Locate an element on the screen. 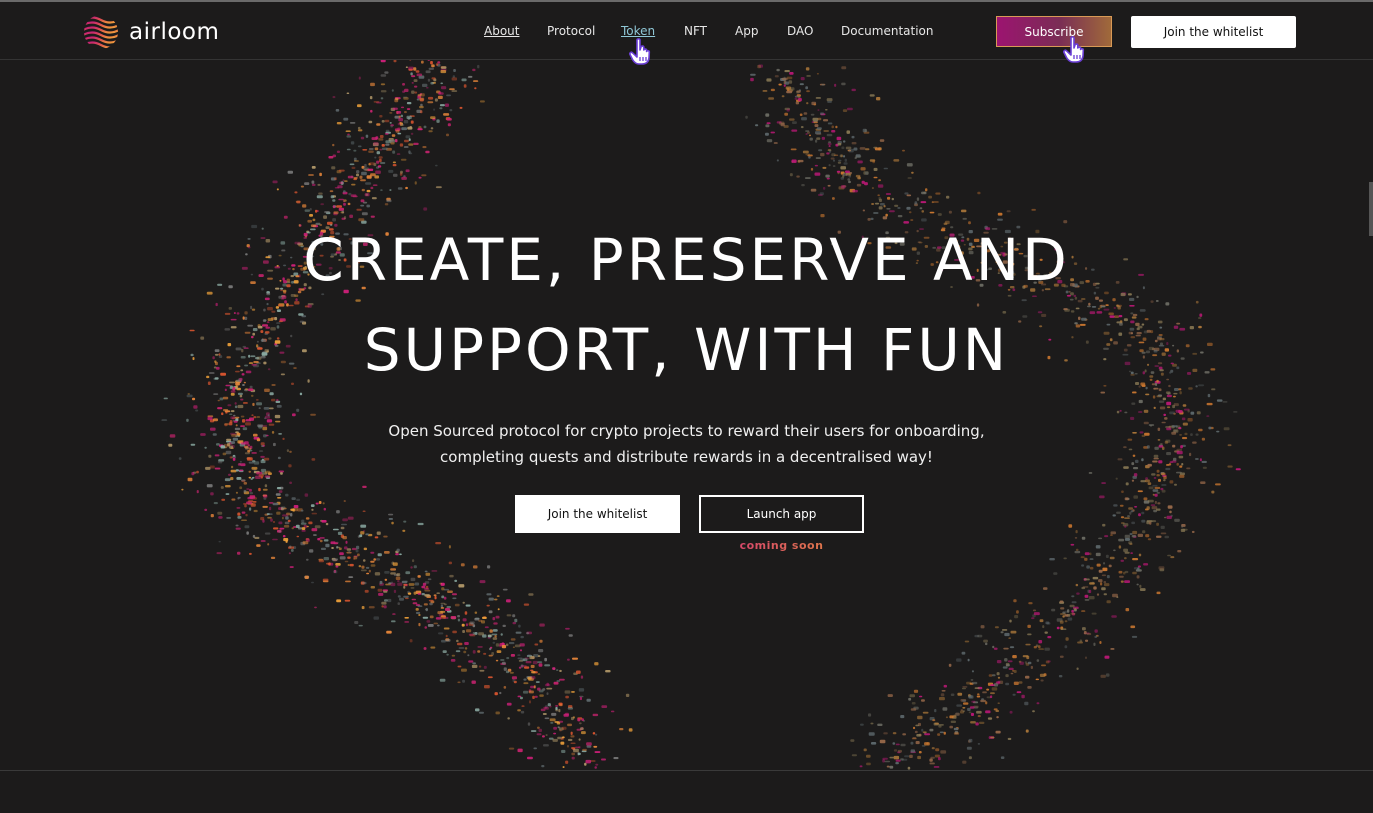 Image resolution: width=1373 pixels, height=813 pixels. nav-protocol: Protocol is located at coordinates (571, 31).